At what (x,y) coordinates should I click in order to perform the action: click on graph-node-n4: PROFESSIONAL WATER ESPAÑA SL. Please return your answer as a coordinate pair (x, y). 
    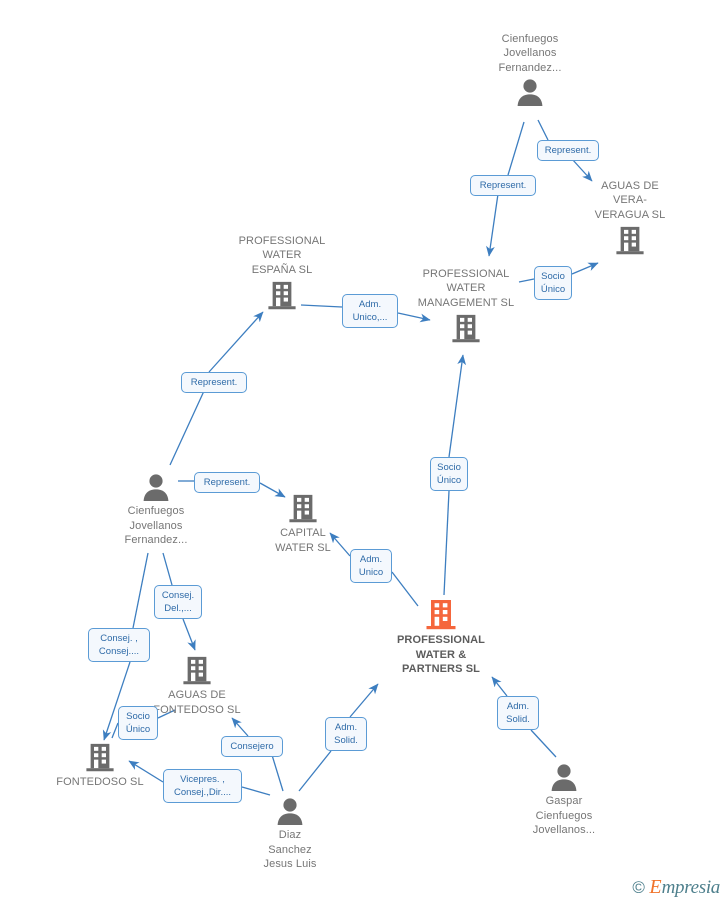
    Looking at the image, I should click on (282, 272).